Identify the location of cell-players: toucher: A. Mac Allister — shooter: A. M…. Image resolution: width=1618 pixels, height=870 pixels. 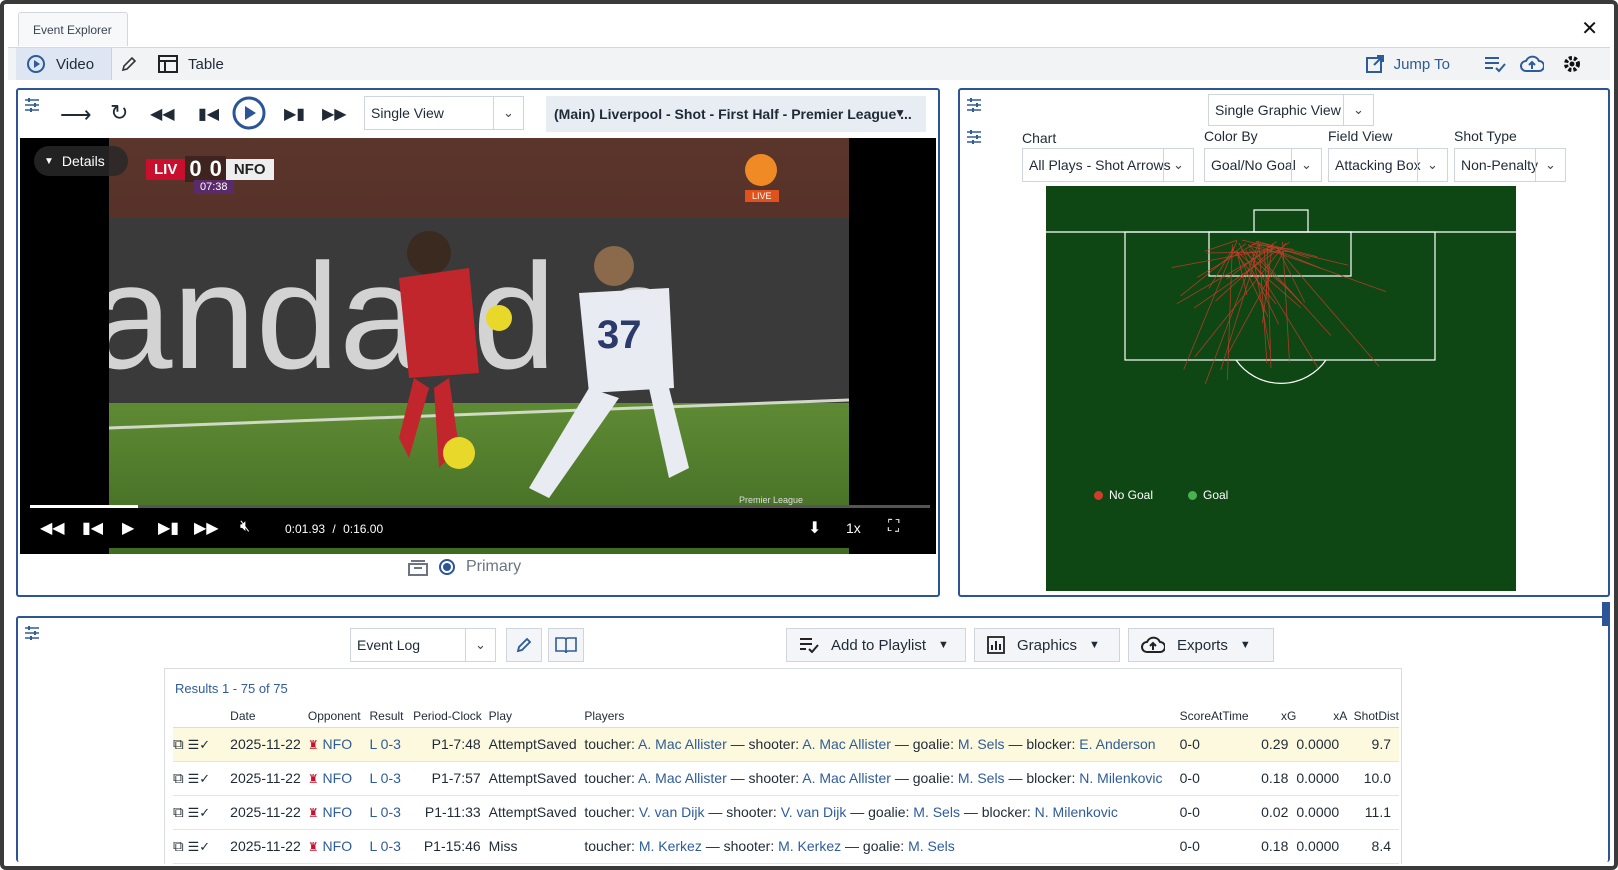
(882, 744).